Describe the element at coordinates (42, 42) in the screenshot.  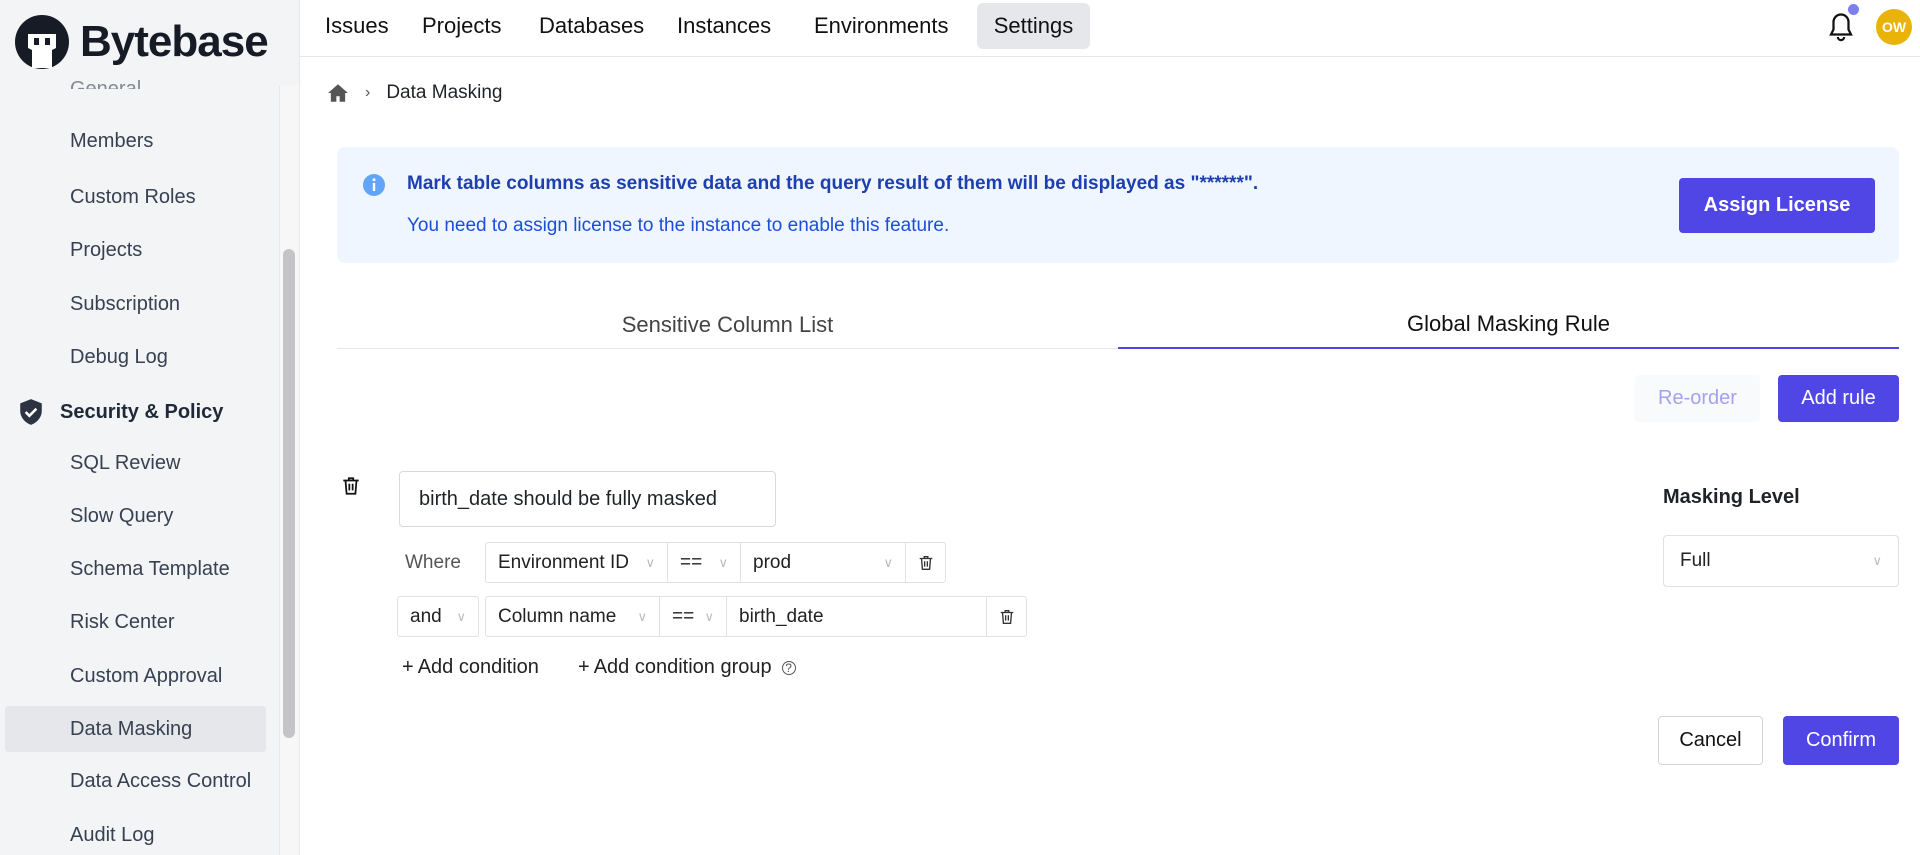
I see `bytebase-logo-icon` at that location.